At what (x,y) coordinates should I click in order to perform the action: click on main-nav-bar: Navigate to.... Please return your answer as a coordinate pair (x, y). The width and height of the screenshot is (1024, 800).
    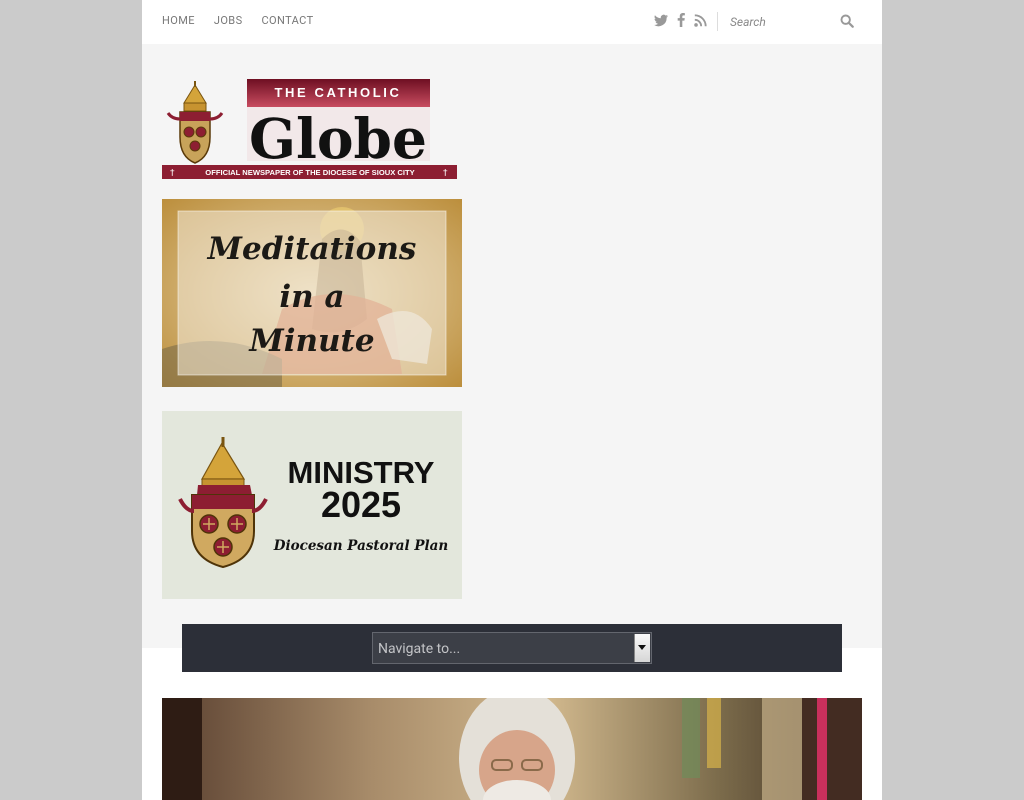
    Looking at the image, I should click on (512, 648).